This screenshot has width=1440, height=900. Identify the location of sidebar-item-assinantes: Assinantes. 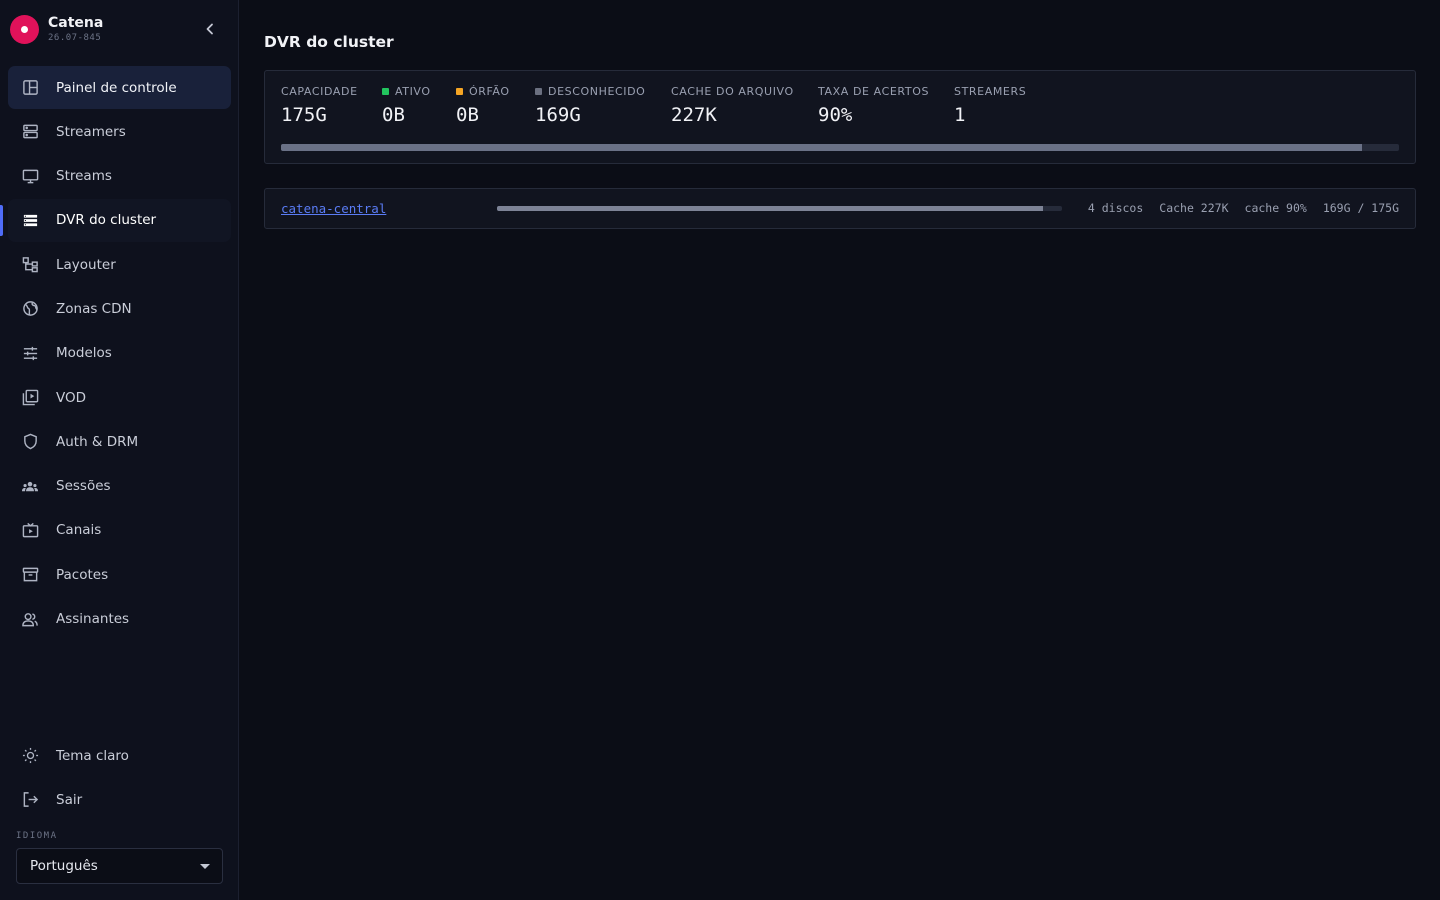
(119, 619).